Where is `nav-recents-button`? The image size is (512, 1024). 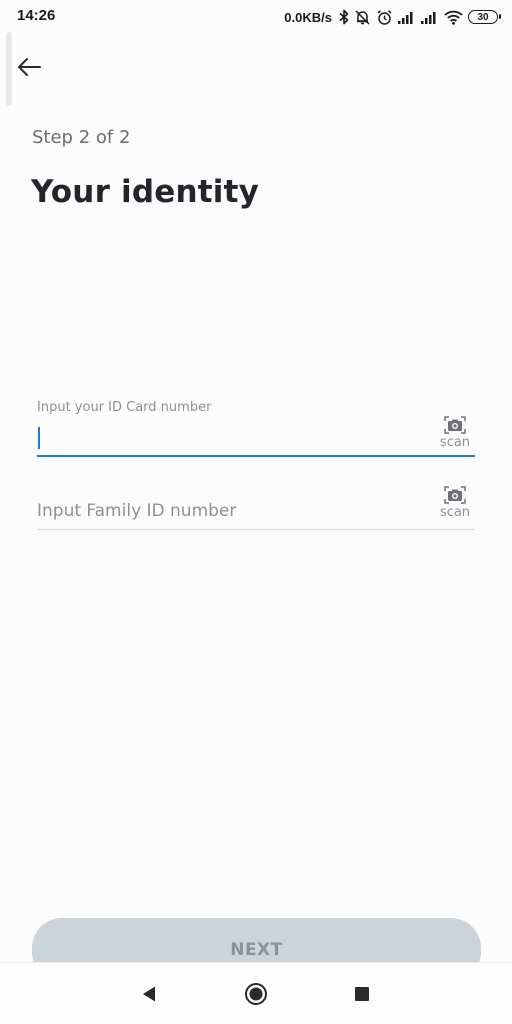 nav-recents-button is located at coordinates (362, 994).